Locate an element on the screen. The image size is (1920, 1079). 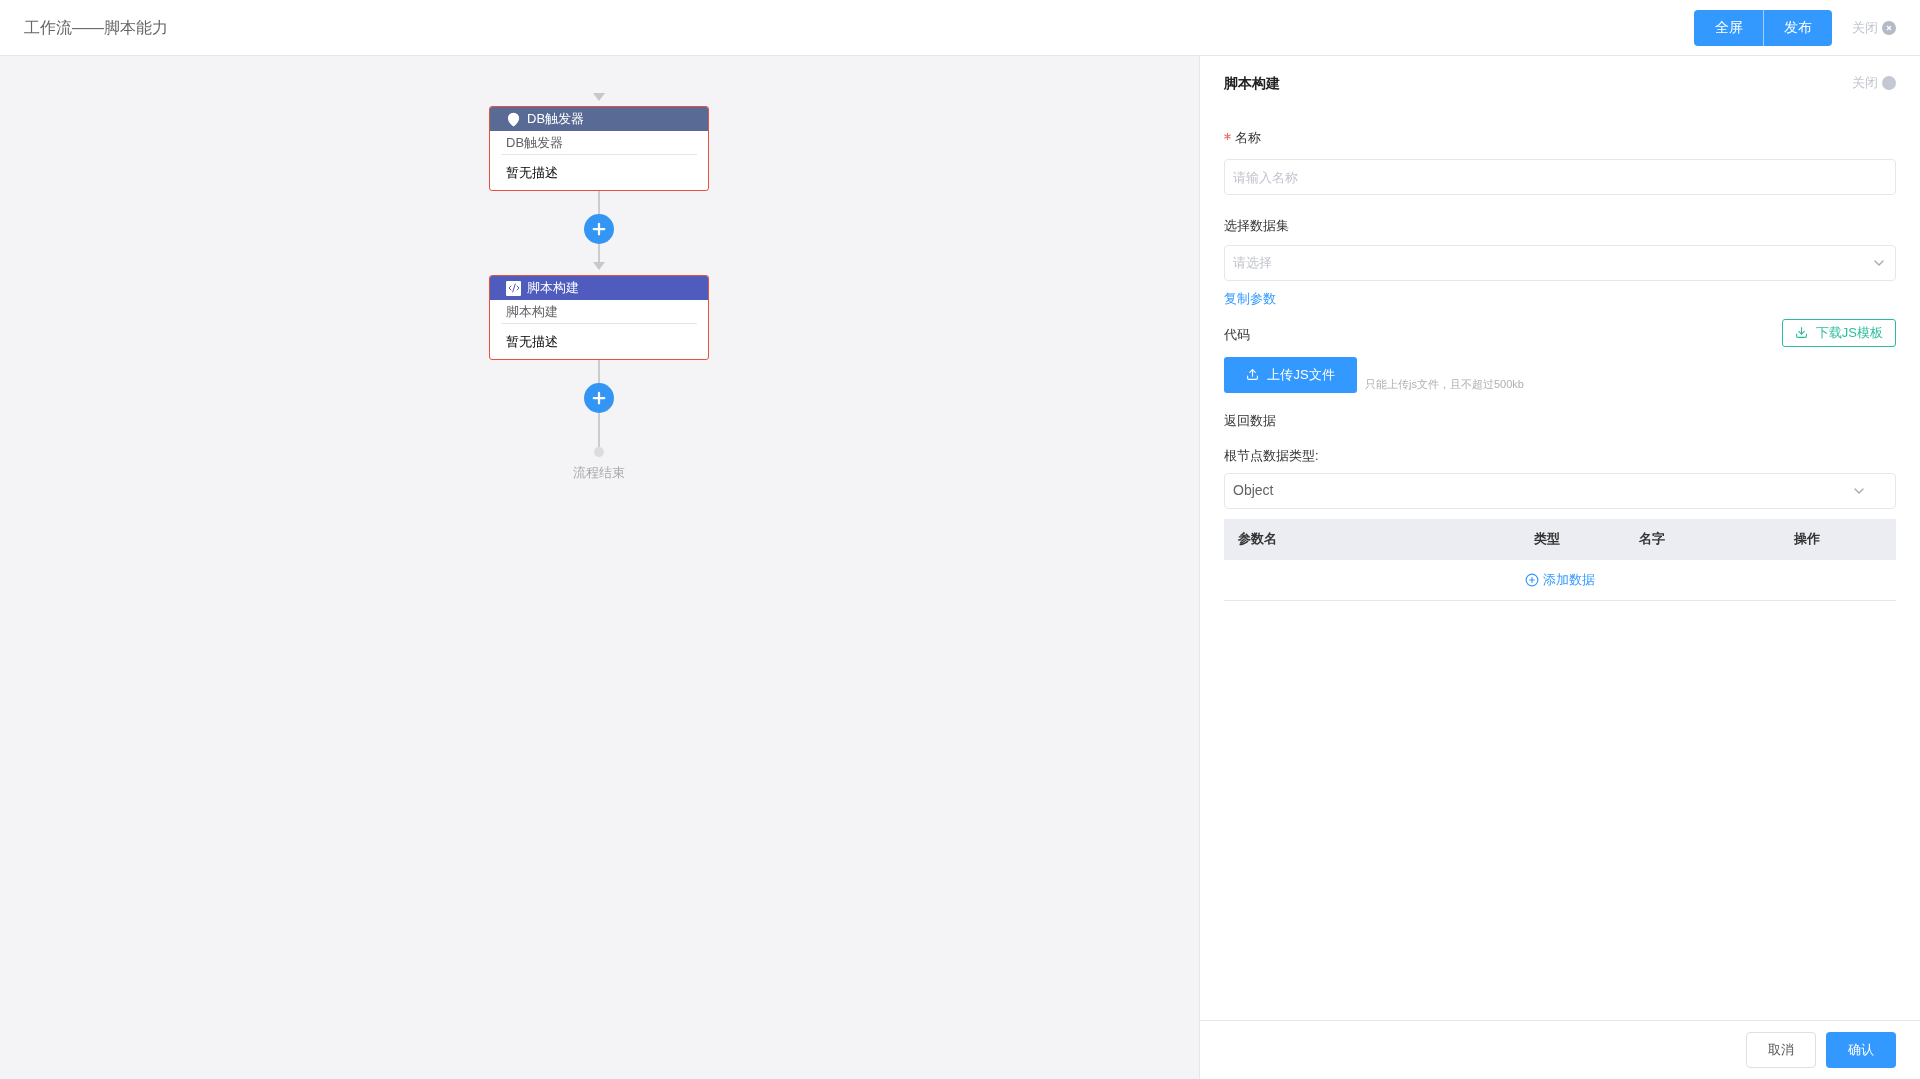
code-icon is located at coordinates (513, 288).